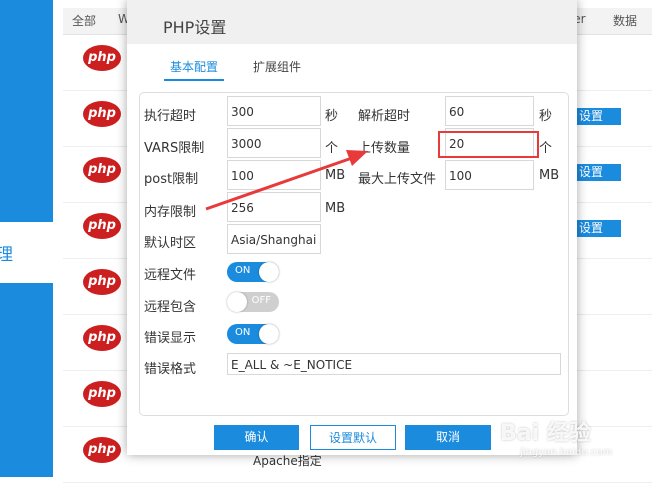 This screenshot has width=652, height=483. What do you see at coordinates (545, 433) in the screenshot?
I see `baidu-watermark: Bai 经验` at bounding box center [545, 433].